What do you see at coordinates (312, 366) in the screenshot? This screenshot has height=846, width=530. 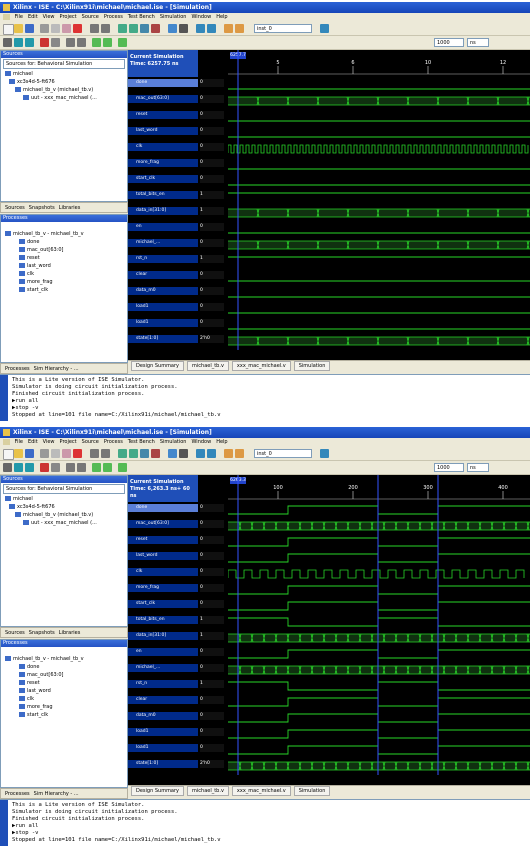 I see `tab-simulation: Simulation` at bounding box center [312, 366].